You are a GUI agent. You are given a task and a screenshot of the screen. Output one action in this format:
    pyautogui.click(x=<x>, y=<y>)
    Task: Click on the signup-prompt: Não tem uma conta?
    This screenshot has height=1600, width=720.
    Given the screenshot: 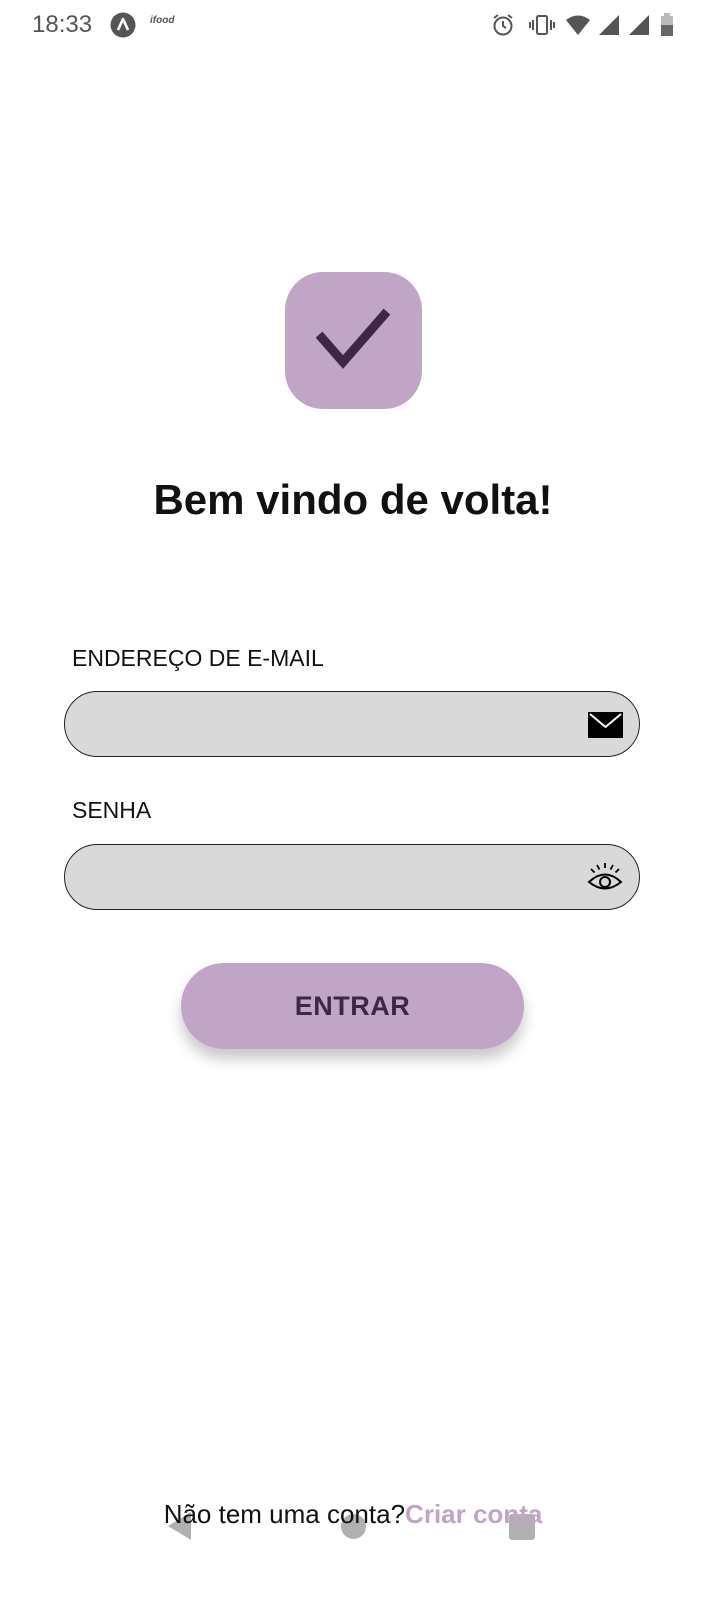 What is the action you would take?
    pyautogui.click(x=284, y=1514)
    